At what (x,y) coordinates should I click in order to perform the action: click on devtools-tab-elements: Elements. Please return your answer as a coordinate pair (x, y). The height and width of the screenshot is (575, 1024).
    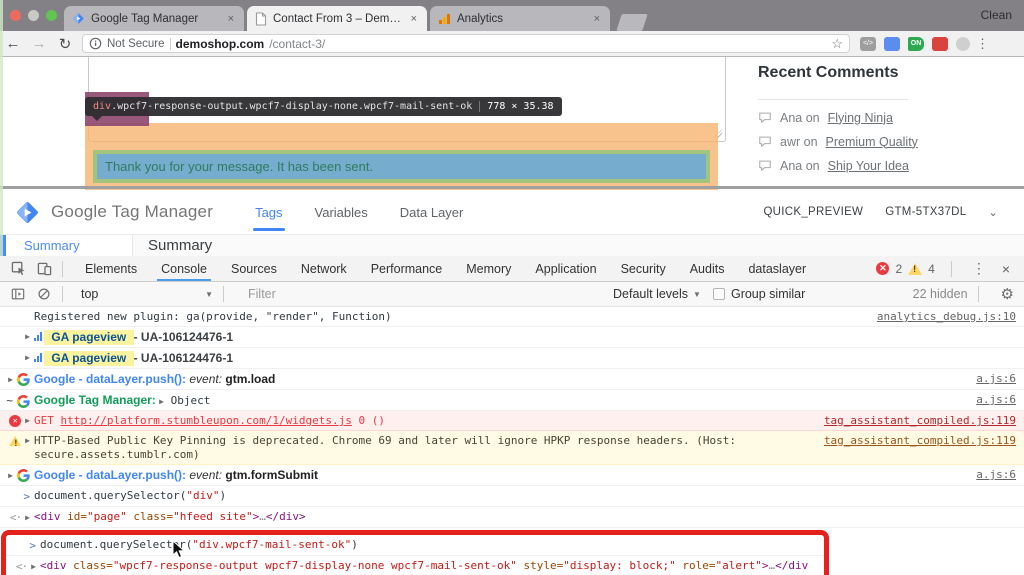
    Looking at the image, I should click on (111, 268).